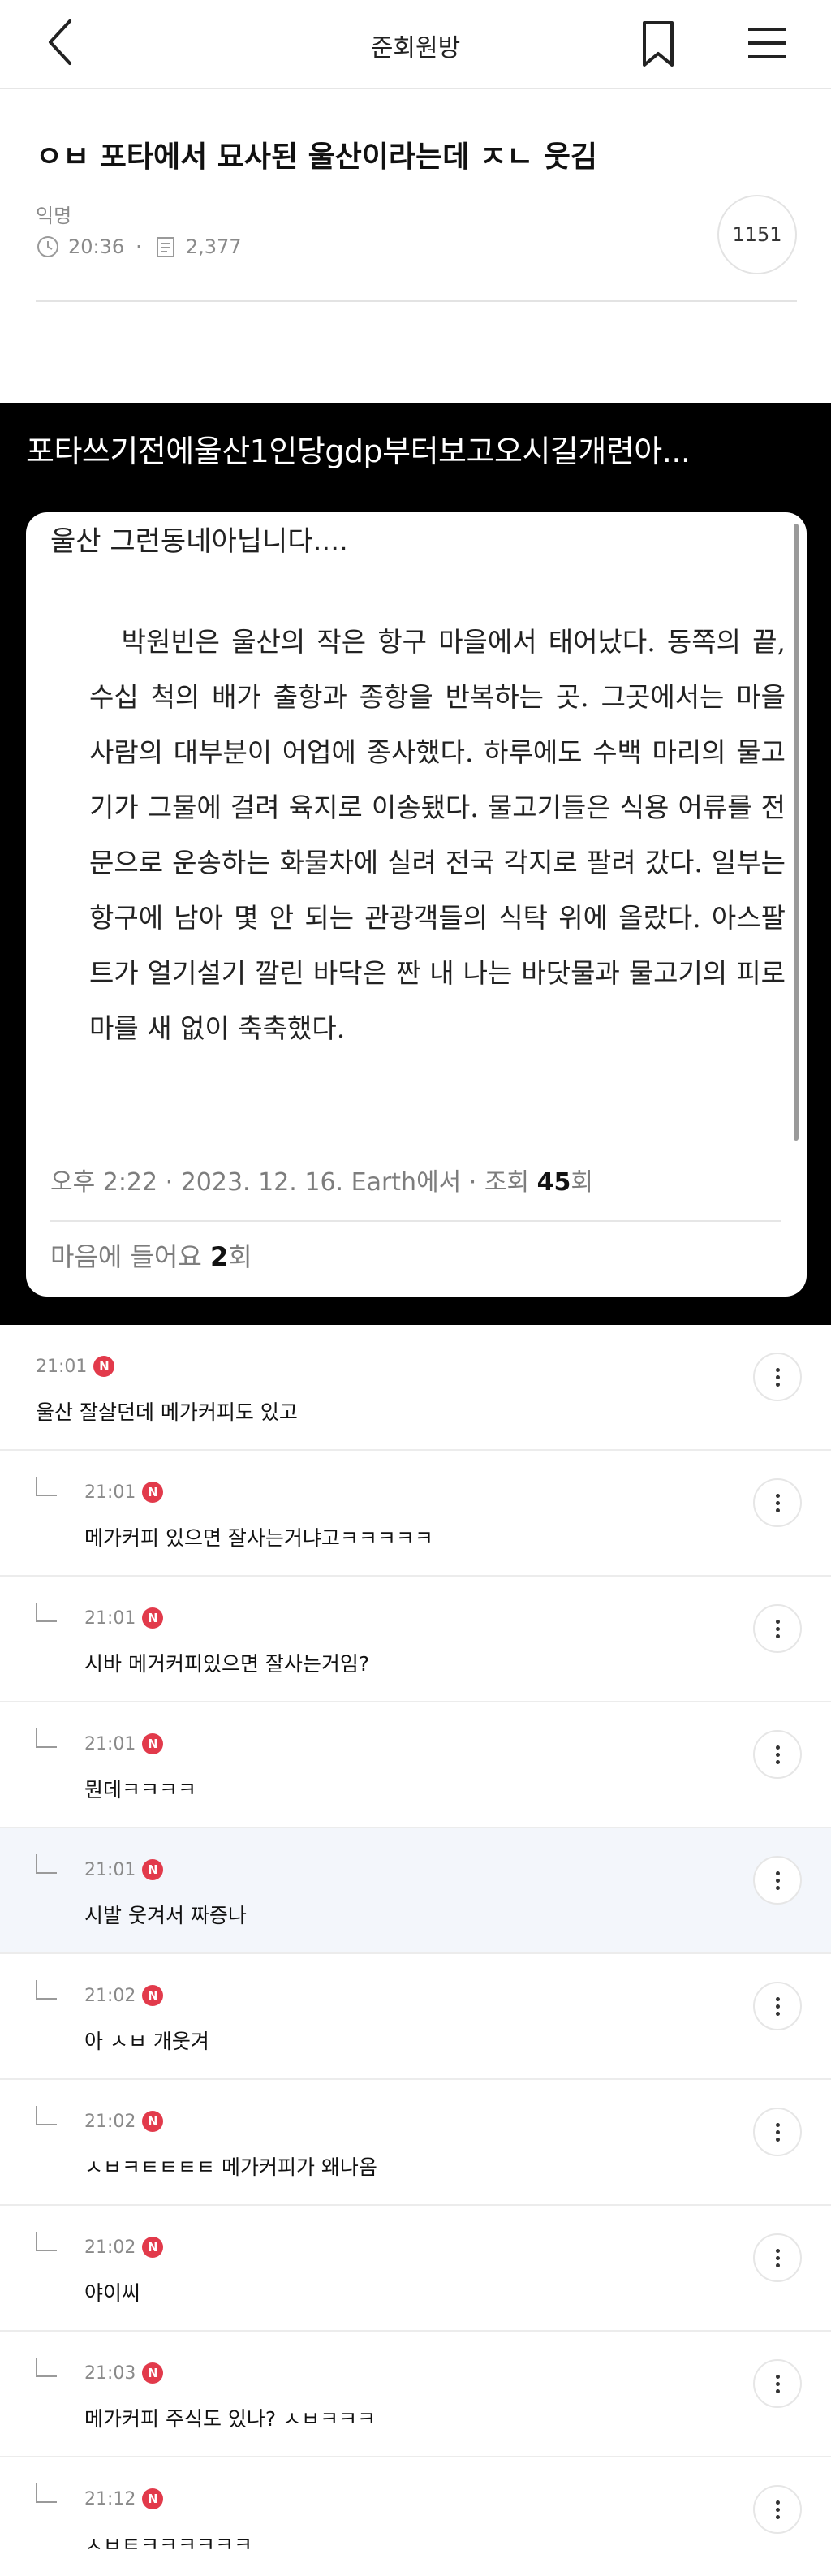  What do you see at coordinates (415, 1639) in the screenshot?
I see `reply-comment: 21:01 N 시바 메거커피있으면 잘사는거임?` at bounding box center [415, 1639].